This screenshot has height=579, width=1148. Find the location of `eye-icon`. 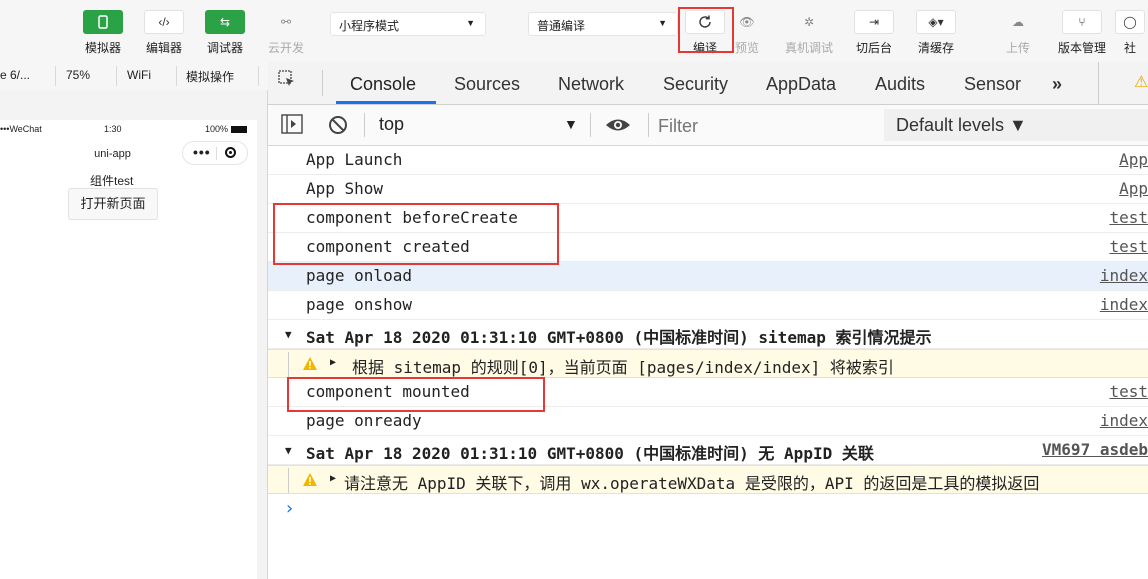

eye-icon is located at coordinates (618, 125).